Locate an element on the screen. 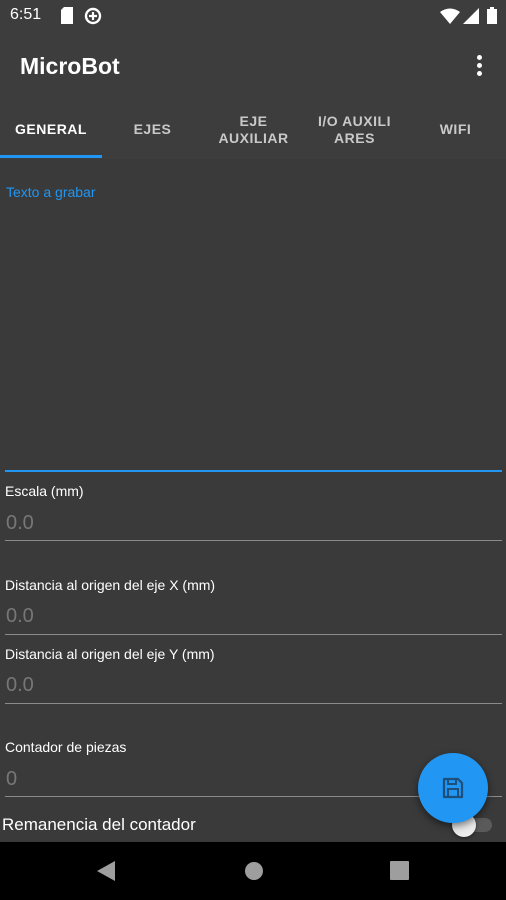 The image size is (506, 900). save-icon is located at coordinates (453, 788).